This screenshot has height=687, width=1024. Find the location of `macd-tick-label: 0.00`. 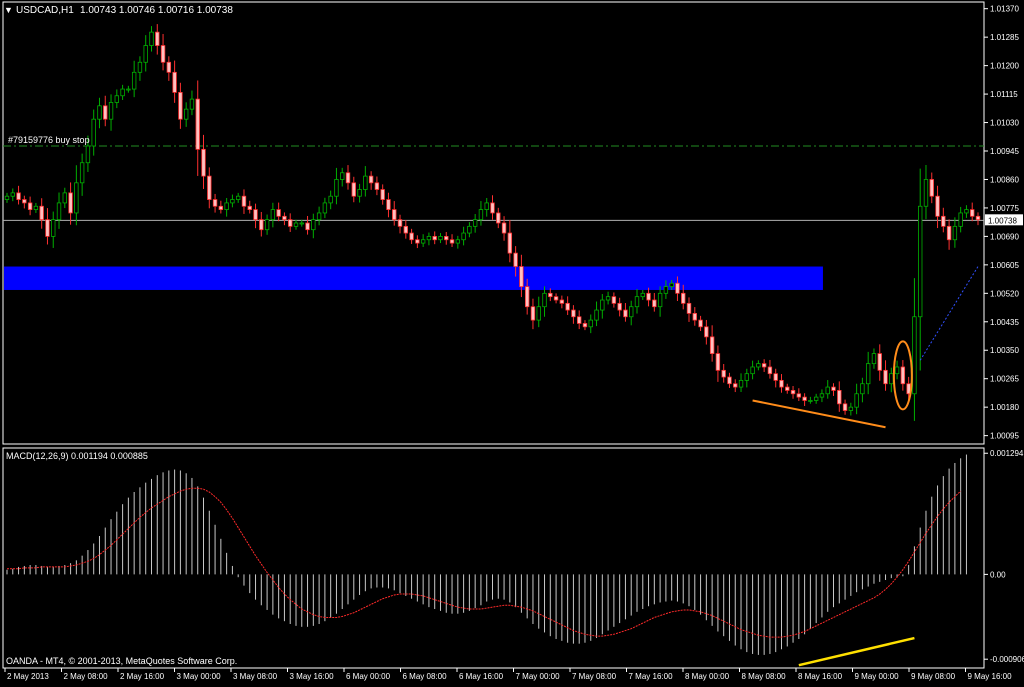

macd-tick-label: 0.00 is located at coordinates (998, 574).